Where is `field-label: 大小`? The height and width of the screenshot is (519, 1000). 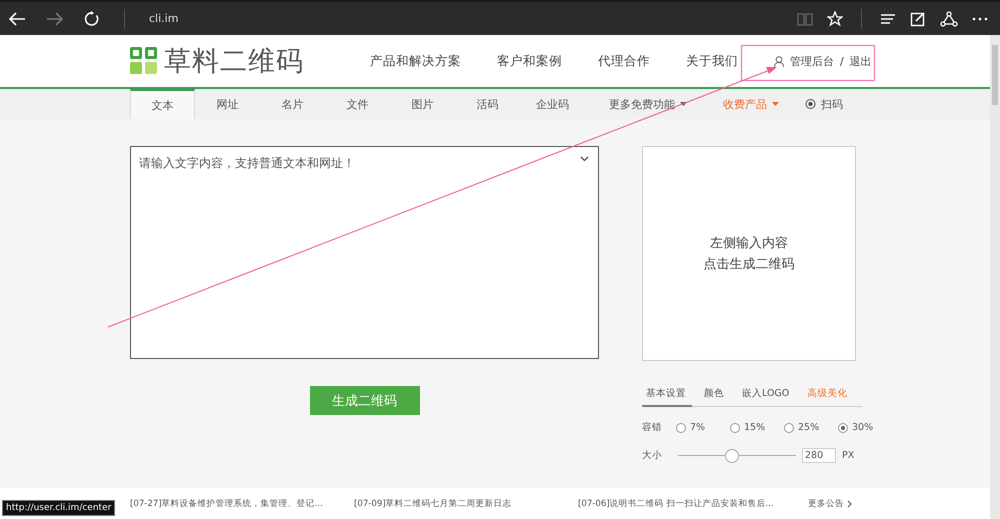 field-label: 大小 is located at coordinates (652, 455).